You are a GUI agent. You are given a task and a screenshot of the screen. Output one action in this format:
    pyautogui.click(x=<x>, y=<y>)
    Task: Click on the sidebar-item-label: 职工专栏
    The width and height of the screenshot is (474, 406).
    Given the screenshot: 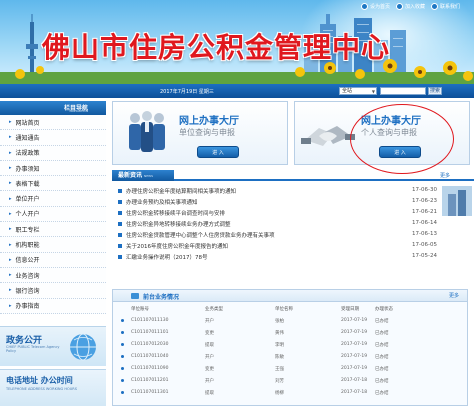 What is the action you would take?
    pyautogui.click(x=27, y=230)
    